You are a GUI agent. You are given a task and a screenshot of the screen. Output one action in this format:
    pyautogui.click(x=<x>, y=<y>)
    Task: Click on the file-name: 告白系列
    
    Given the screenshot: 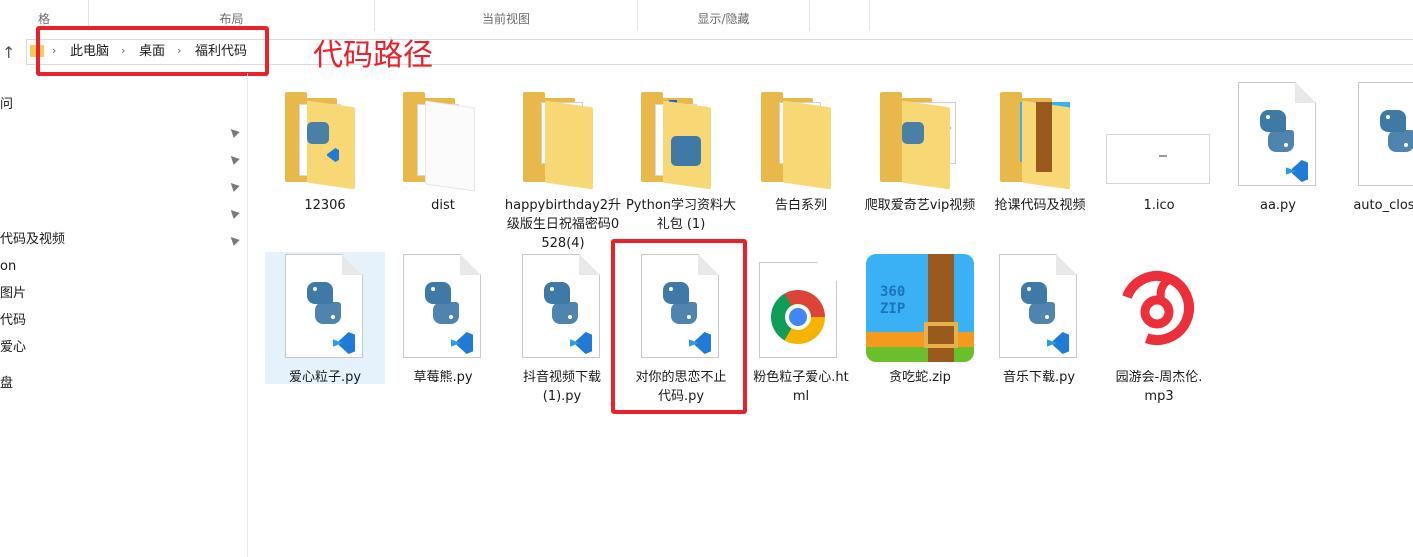 What is the action you would take?
    pyautogui.click(x=800, y=205)
    